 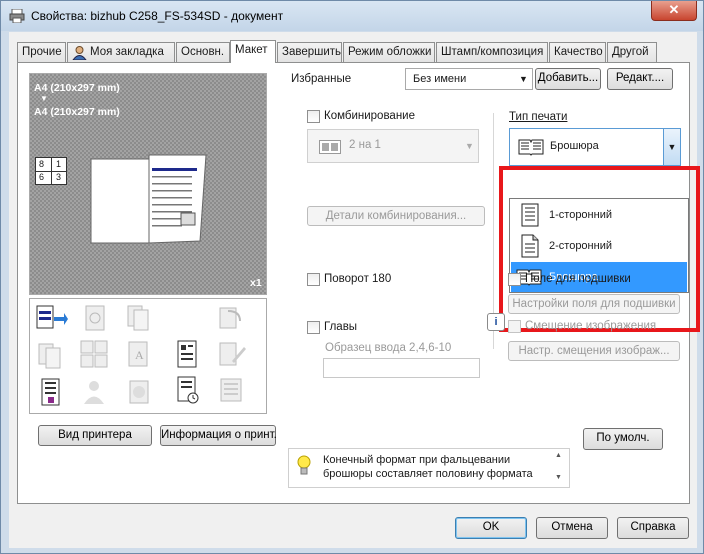 I want to click on tab-quality: Качество, so click(x=577, y=52).